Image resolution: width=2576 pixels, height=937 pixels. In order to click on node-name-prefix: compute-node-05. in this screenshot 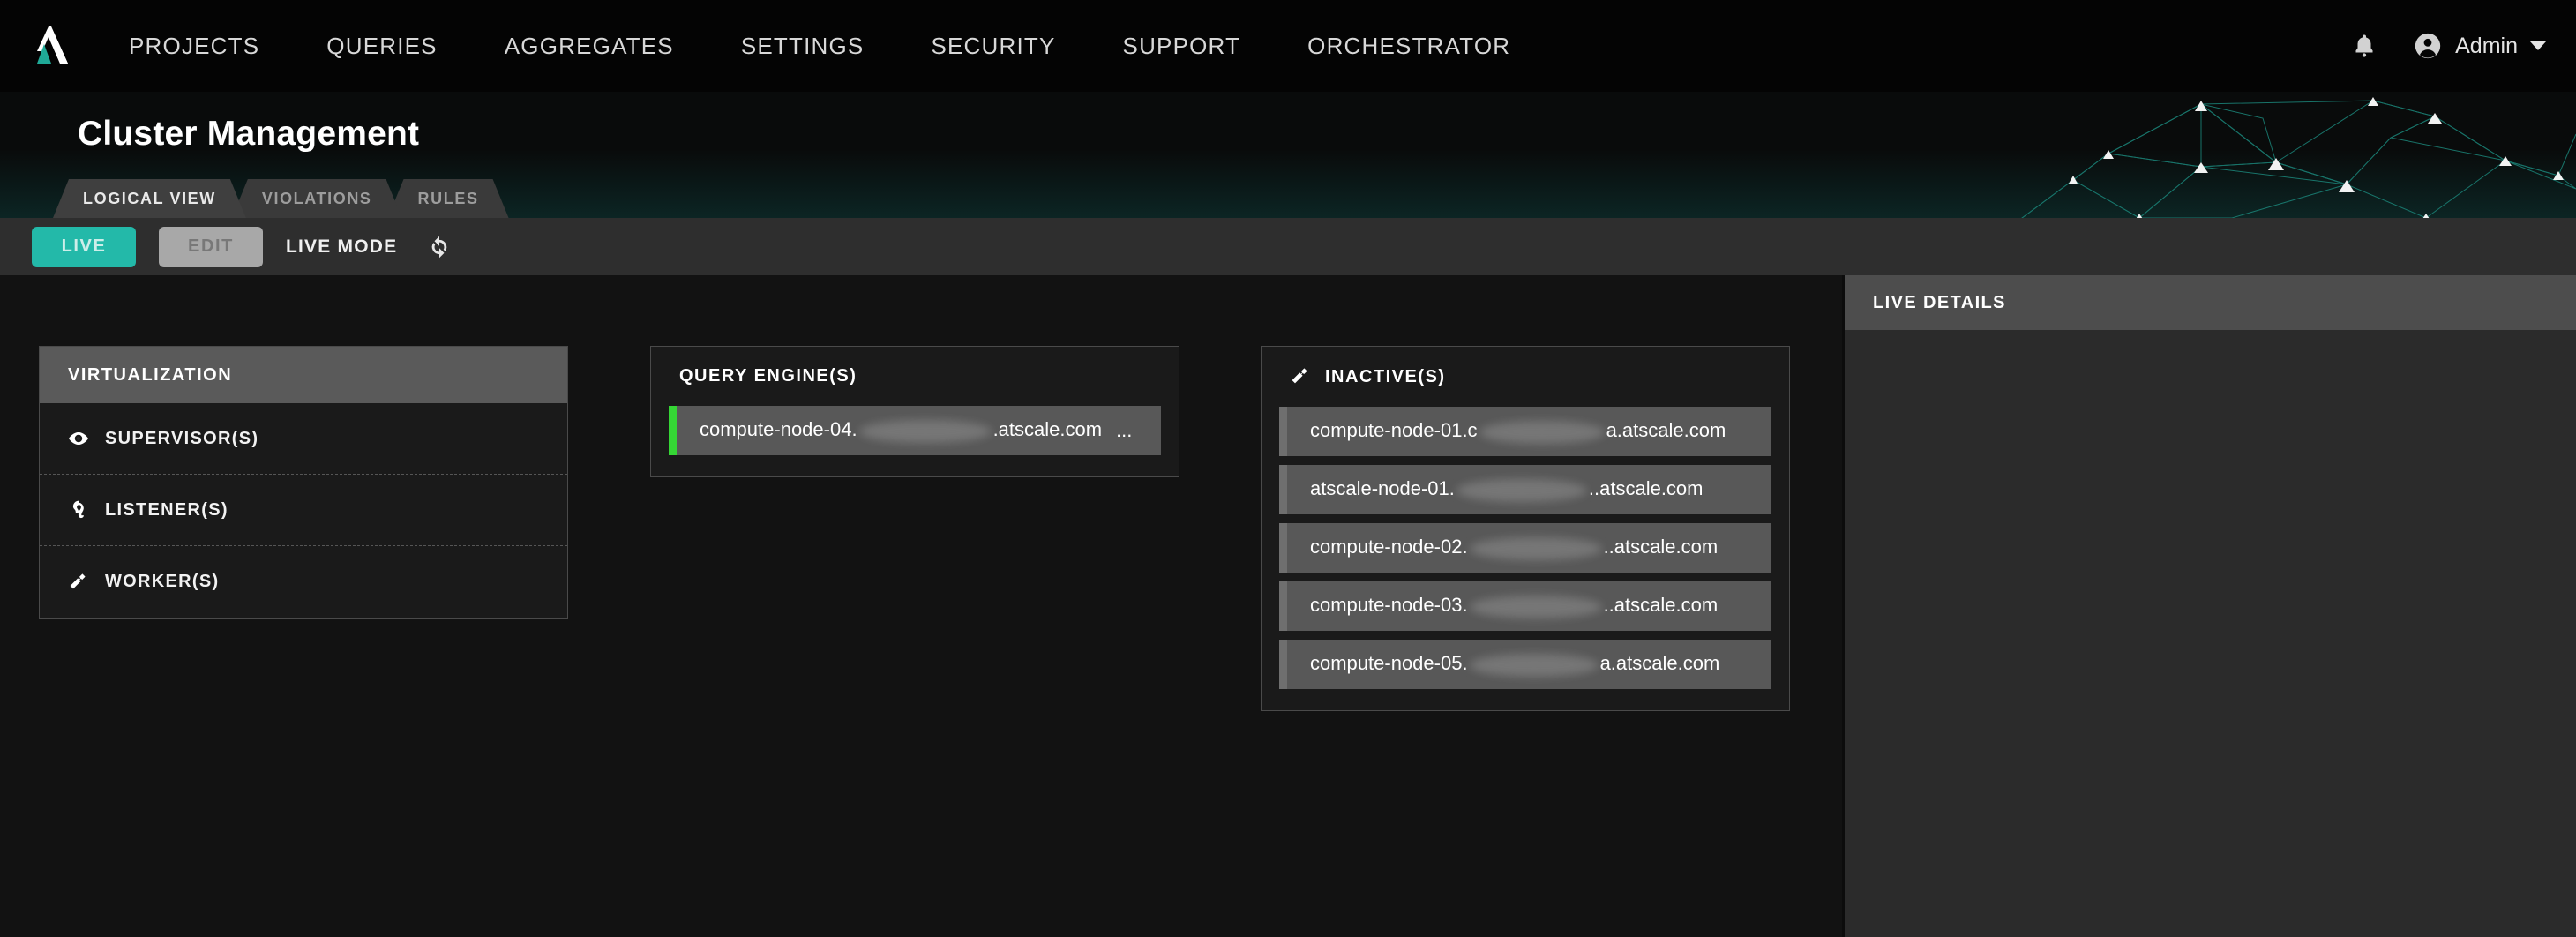, I will do `click(1389, 663)`.